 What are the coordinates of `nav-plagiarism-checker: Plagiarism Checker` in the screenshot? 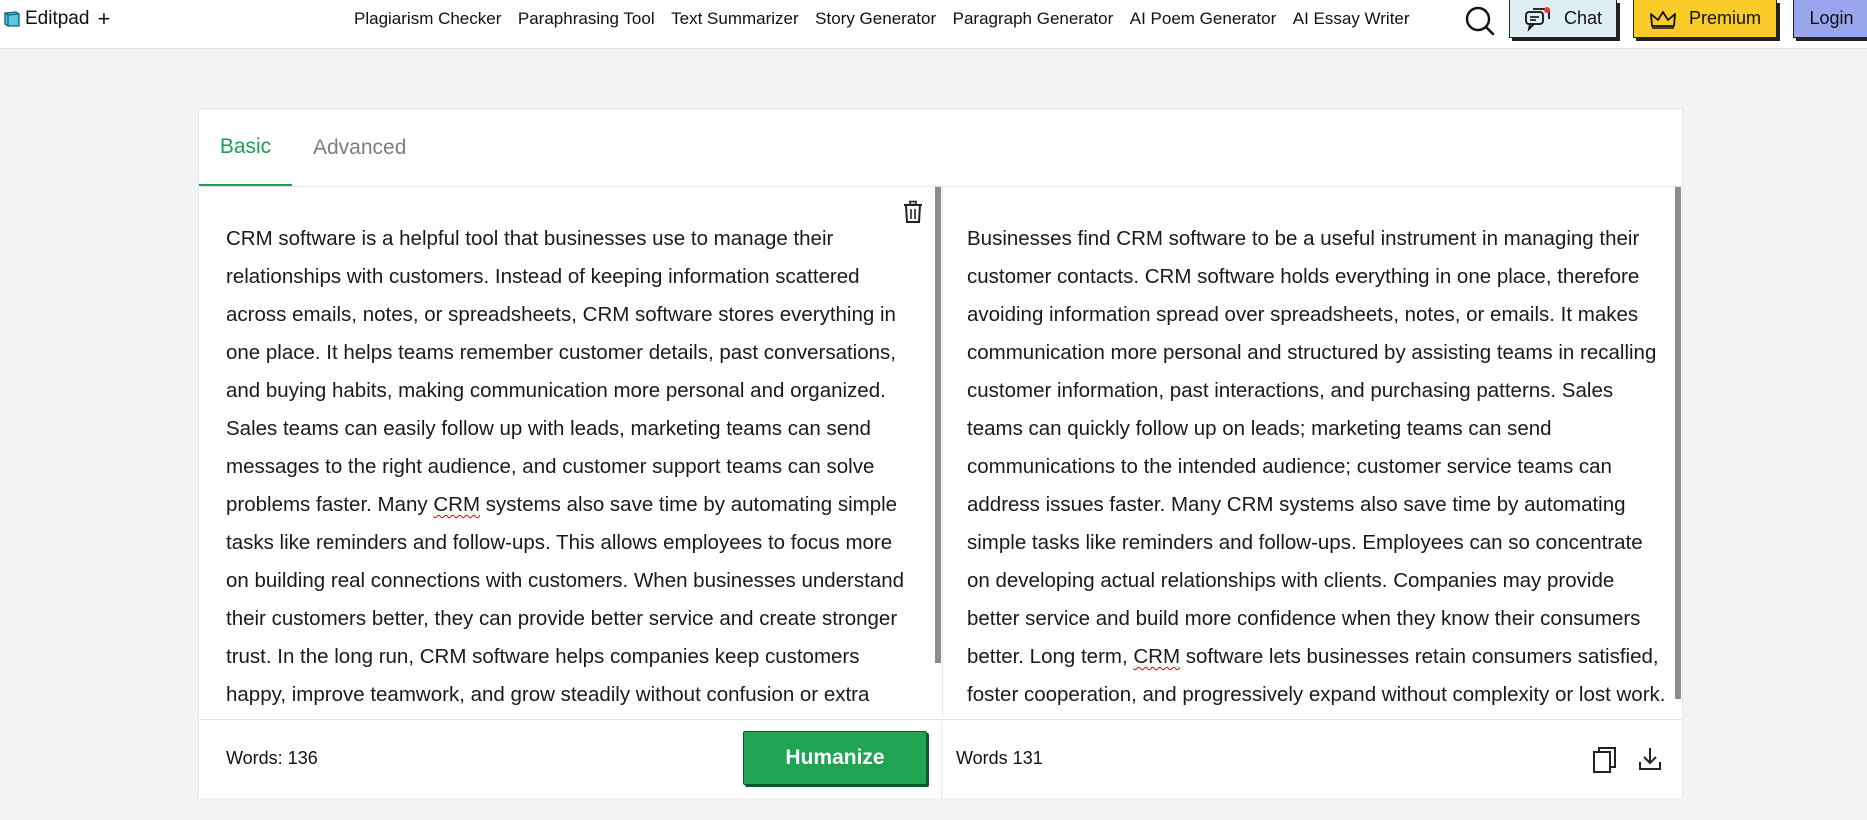 It's located at (427, 19).